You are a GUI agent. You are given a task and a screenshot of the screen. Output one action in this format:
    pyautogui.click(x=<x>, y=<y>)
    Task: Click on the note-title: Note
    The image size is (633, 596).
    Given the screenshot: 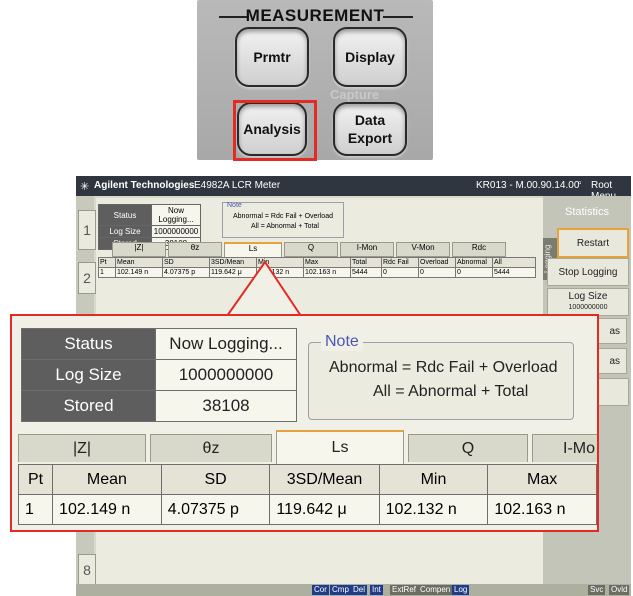 What is the action you would take?
    pyautogui.click(x=342, y=342)
    